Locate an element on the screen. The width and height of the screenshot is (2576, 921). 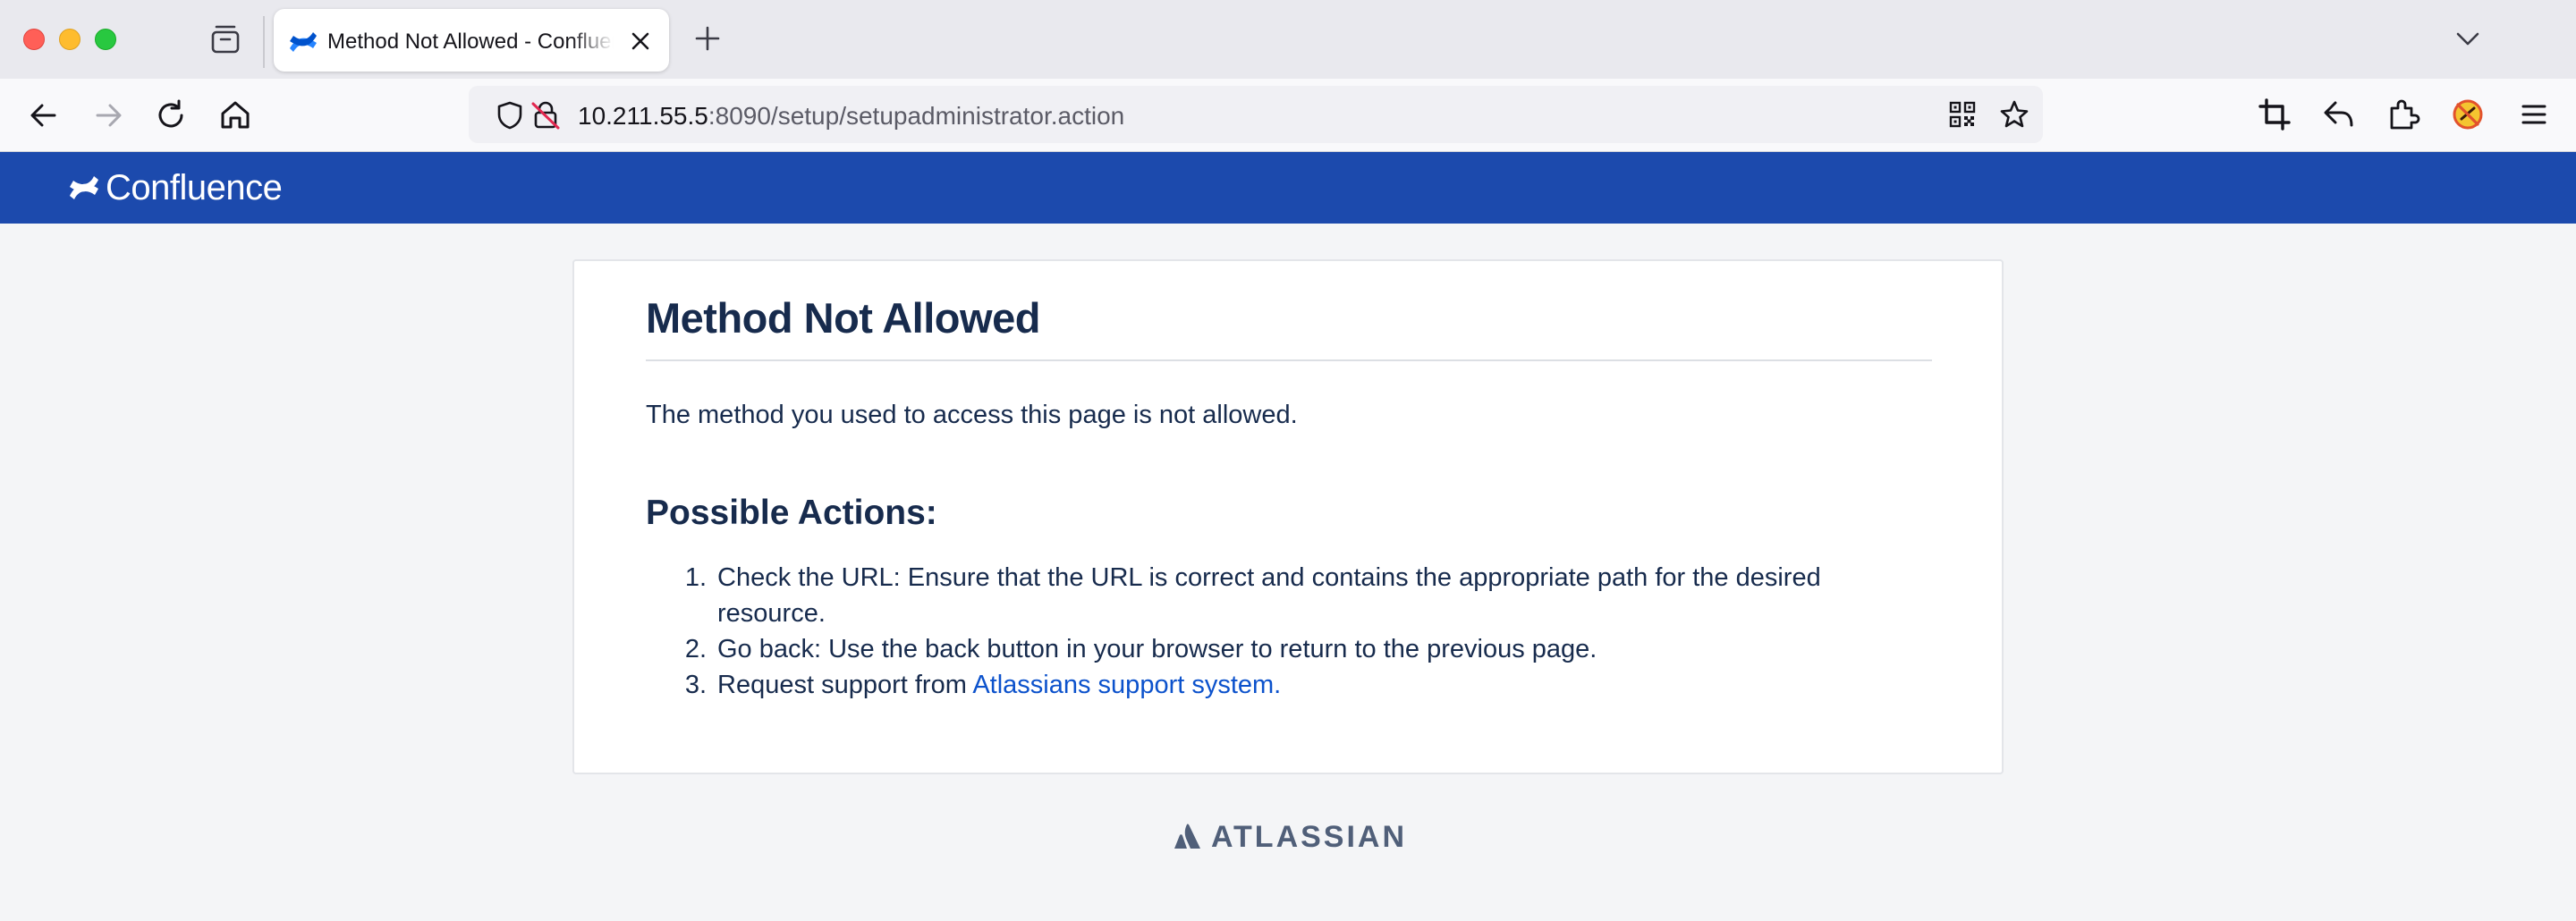
tab-overview-icon is located at coordinates (225, 39).